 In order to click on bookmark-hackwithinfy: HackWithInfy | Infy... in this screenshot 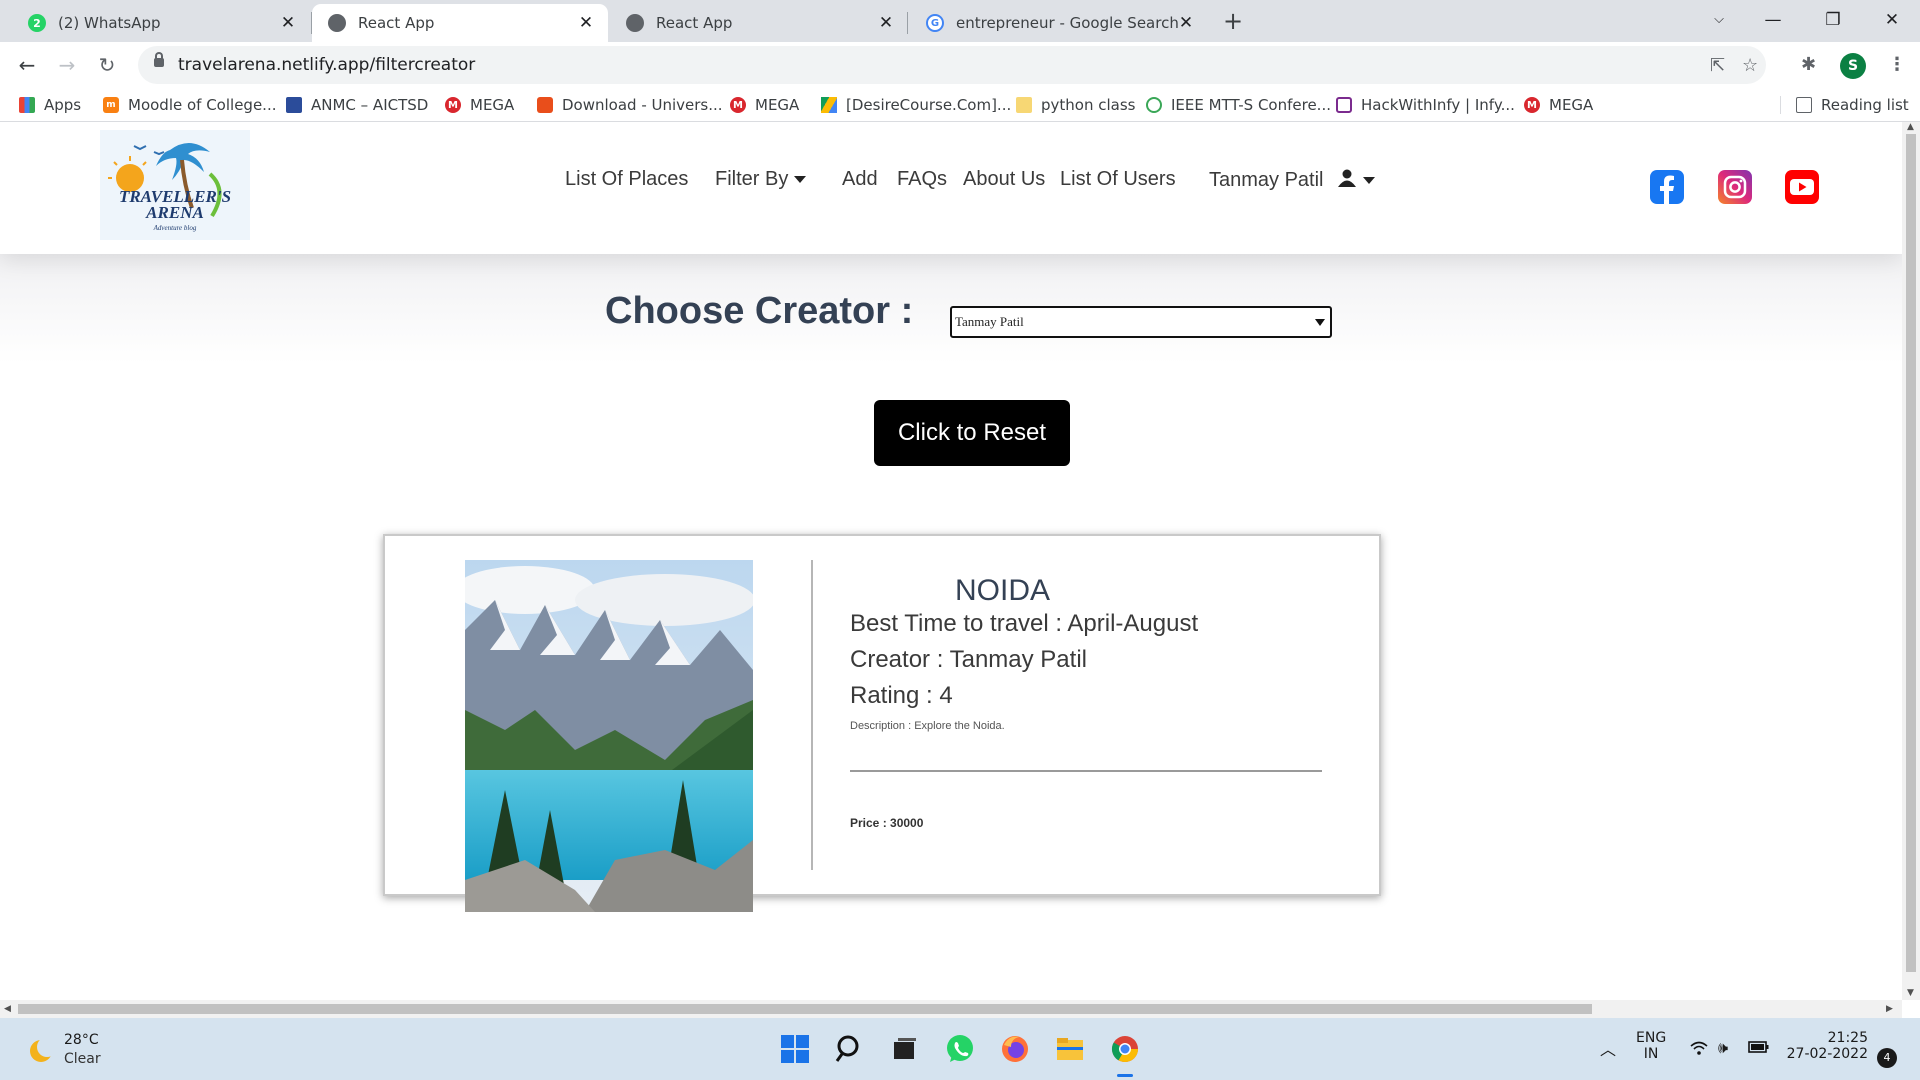, I will do `click(1425, 105)`.